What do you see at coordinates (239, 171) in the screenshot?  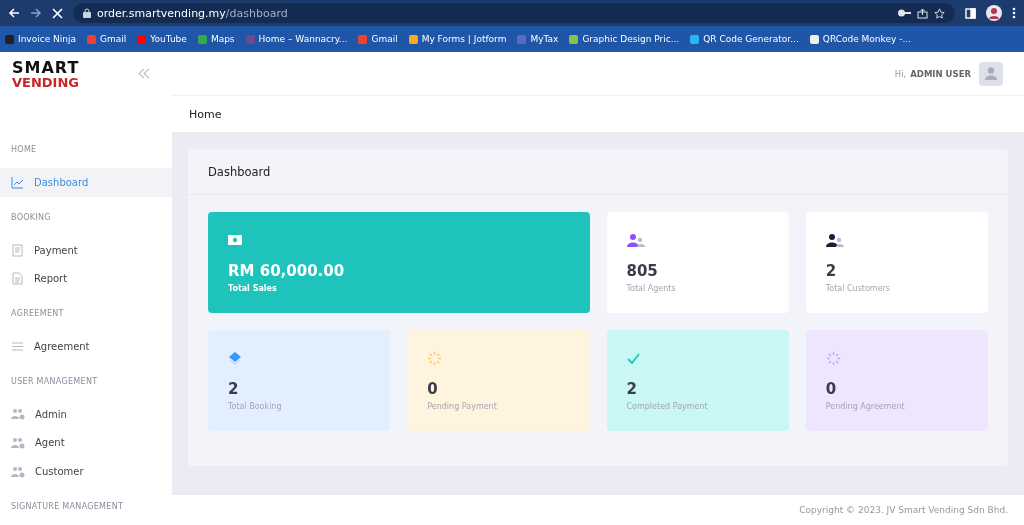 I see `panel-title: Dashboard` at bounding box center [239, 171].